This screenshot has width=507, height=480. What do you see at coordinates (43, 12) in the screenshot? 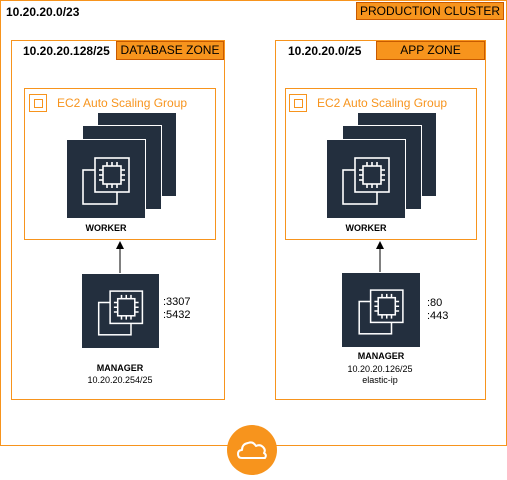
I see `cluster-cidr: 10.20.20.0/23` at bounding box center [43, 12].